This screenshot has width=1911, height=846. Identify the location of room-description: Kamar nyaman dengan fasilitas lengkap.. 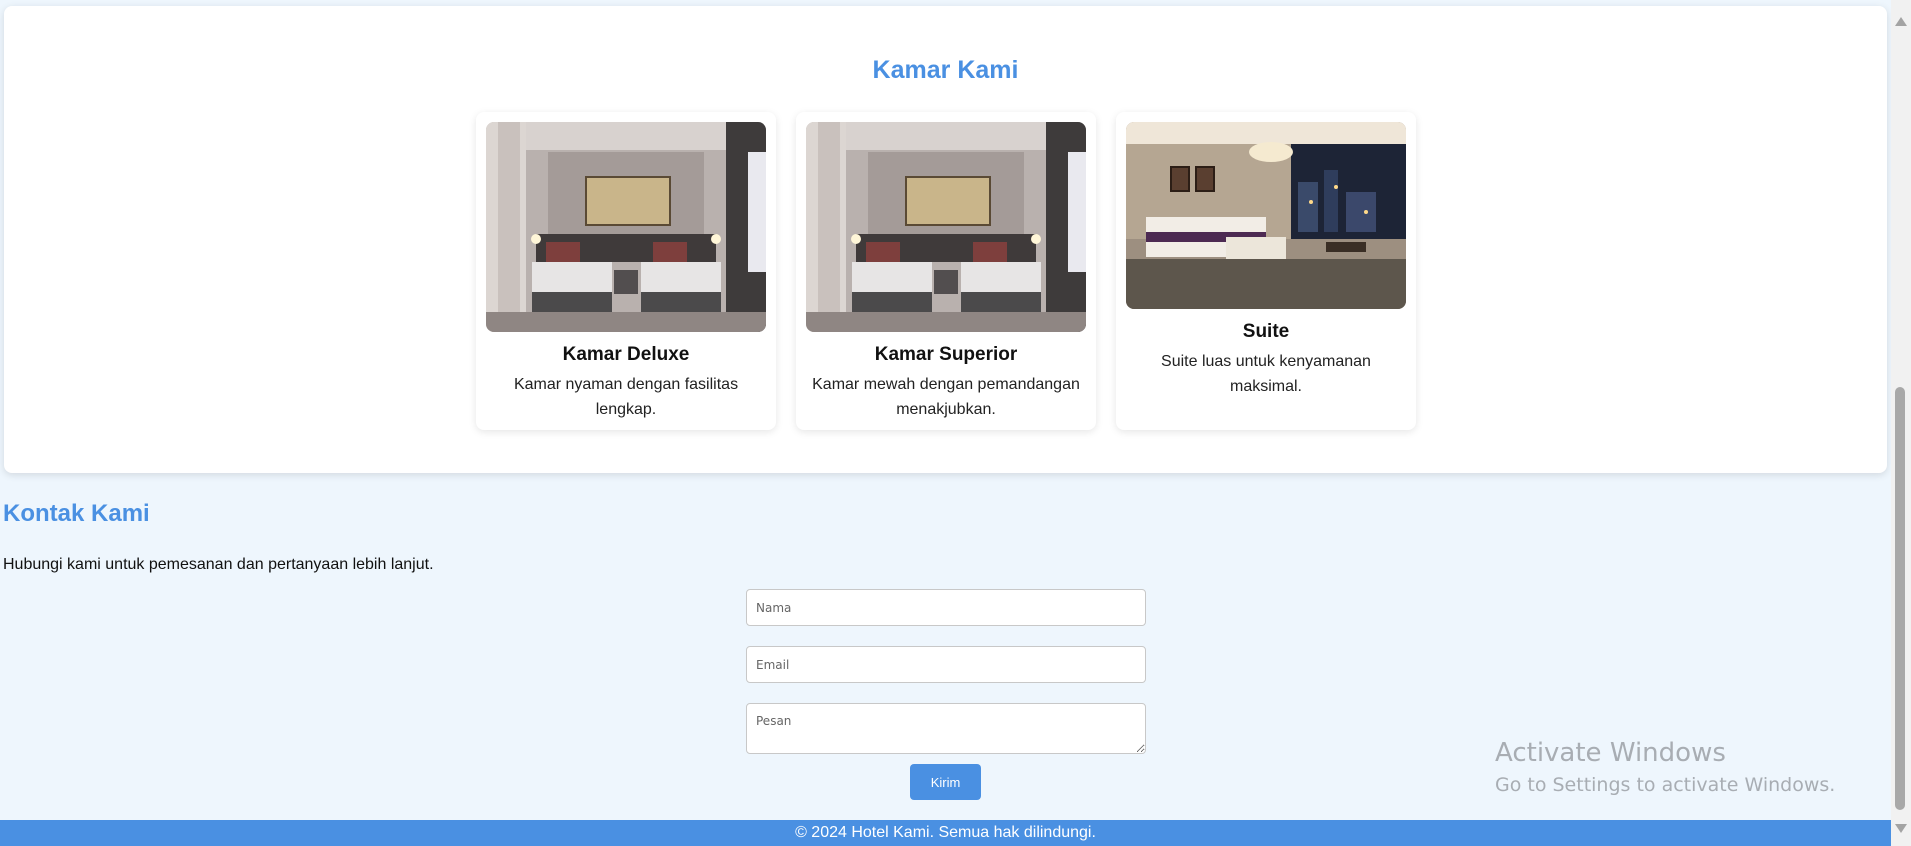
(626, 397).